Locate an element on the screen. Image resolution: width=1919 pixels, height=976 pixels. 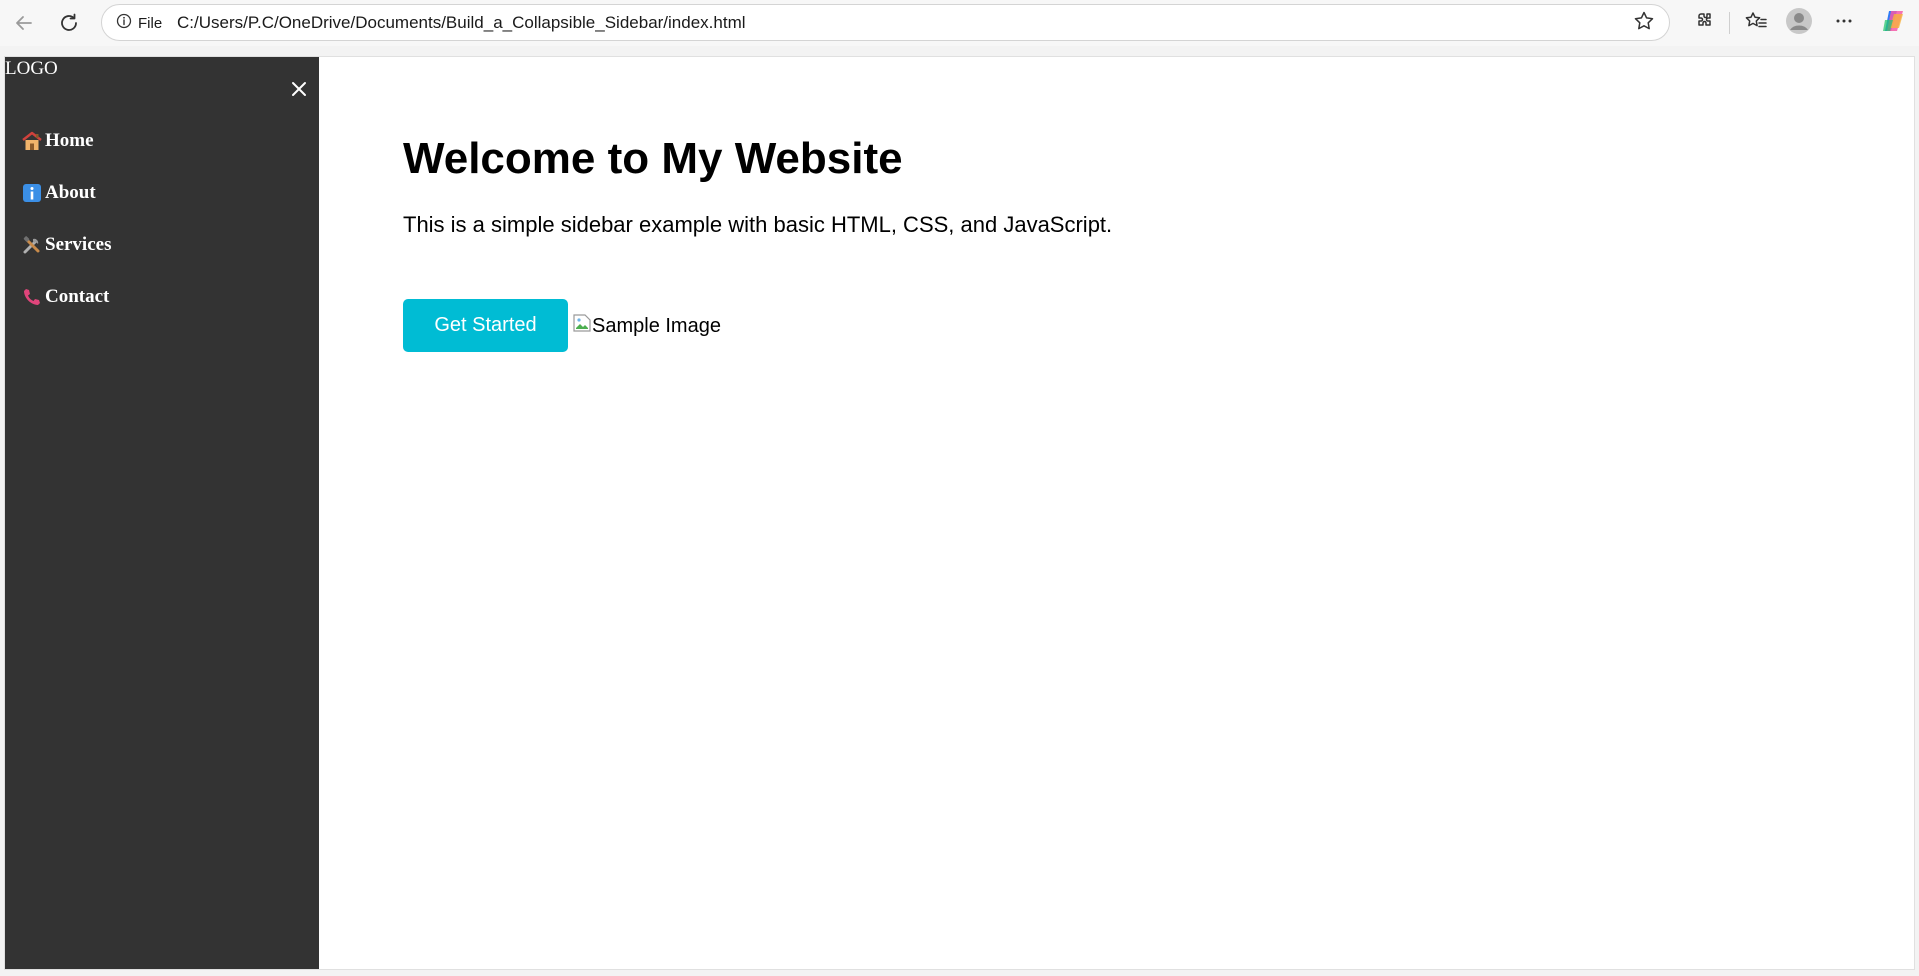
tools-icon is located at coordinates (32, 245).